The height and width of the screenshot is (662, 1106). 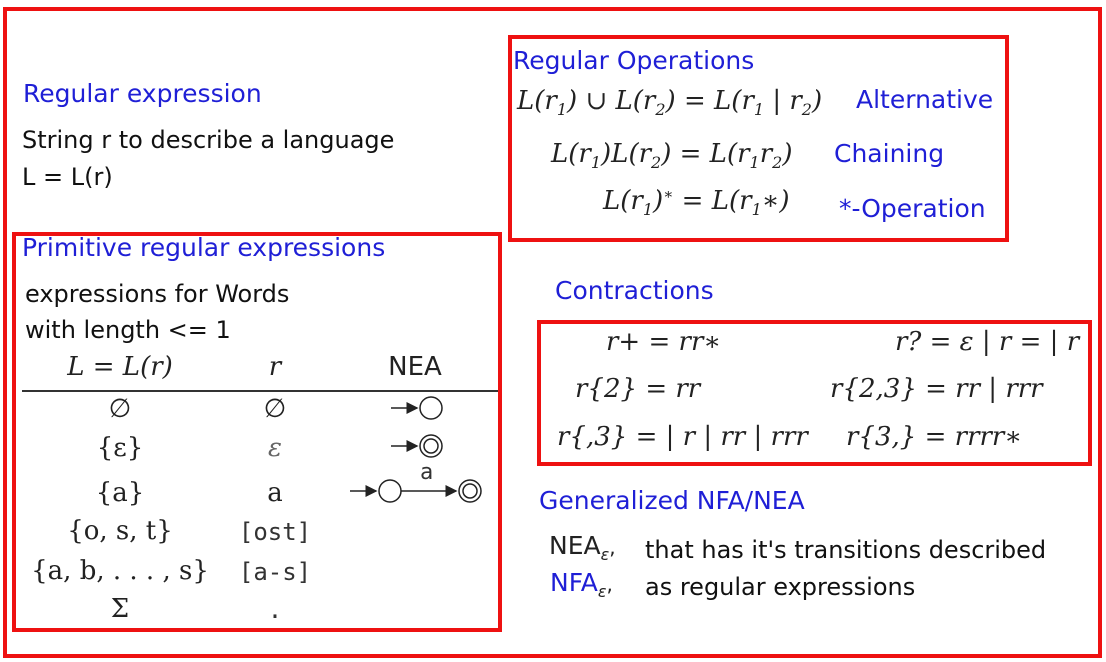 What do you see at coordinates (142, 93) in the screenshot?
I see `page-title: Regular expression` at bounding box center [142, 93].